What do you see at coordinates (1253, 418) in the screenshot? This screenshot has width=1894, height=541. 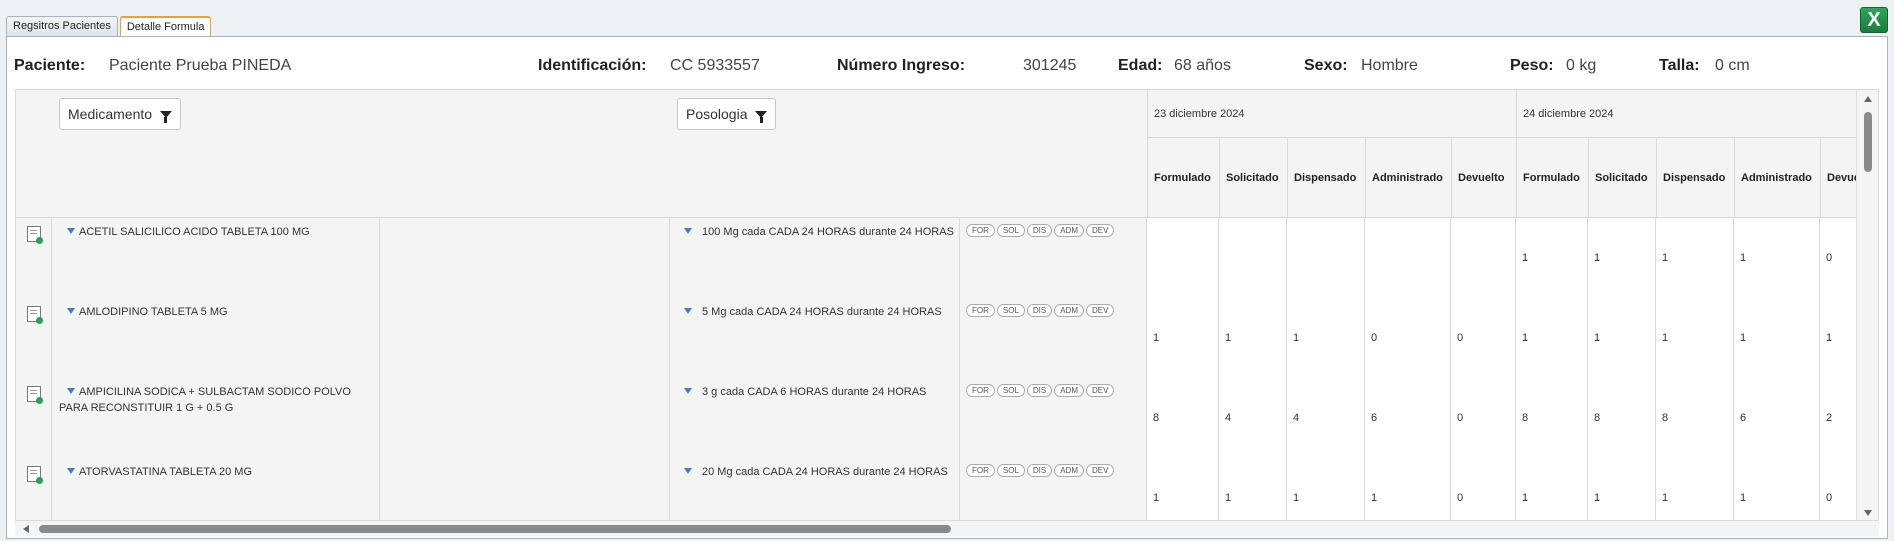 I see `quantity-cell: 4` at bounding box center [1253, 418].